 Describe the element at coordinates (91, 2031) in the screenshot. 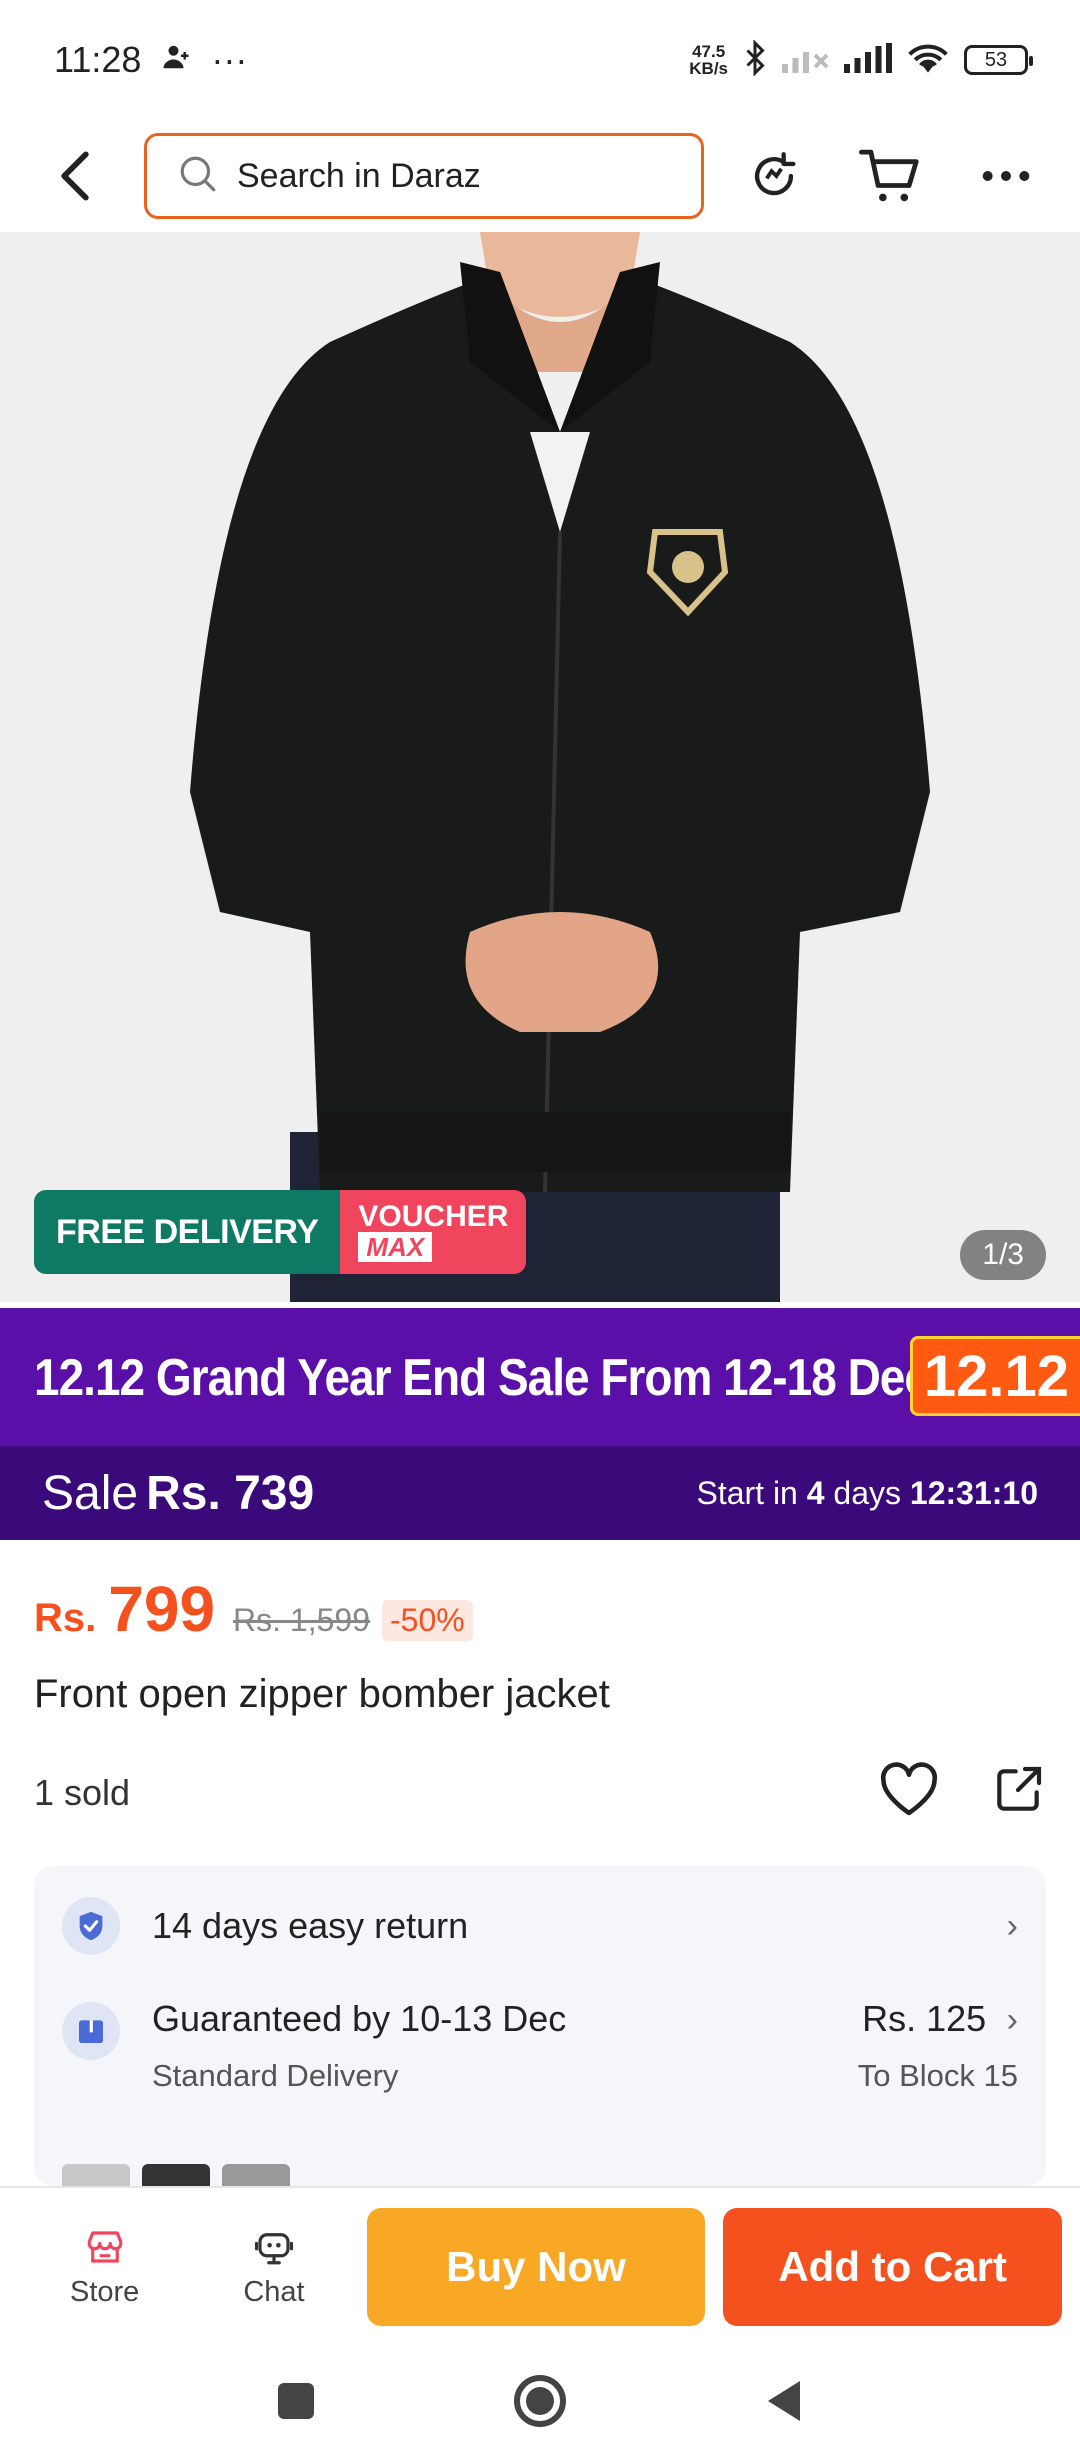

I see `package-icon` at that location.